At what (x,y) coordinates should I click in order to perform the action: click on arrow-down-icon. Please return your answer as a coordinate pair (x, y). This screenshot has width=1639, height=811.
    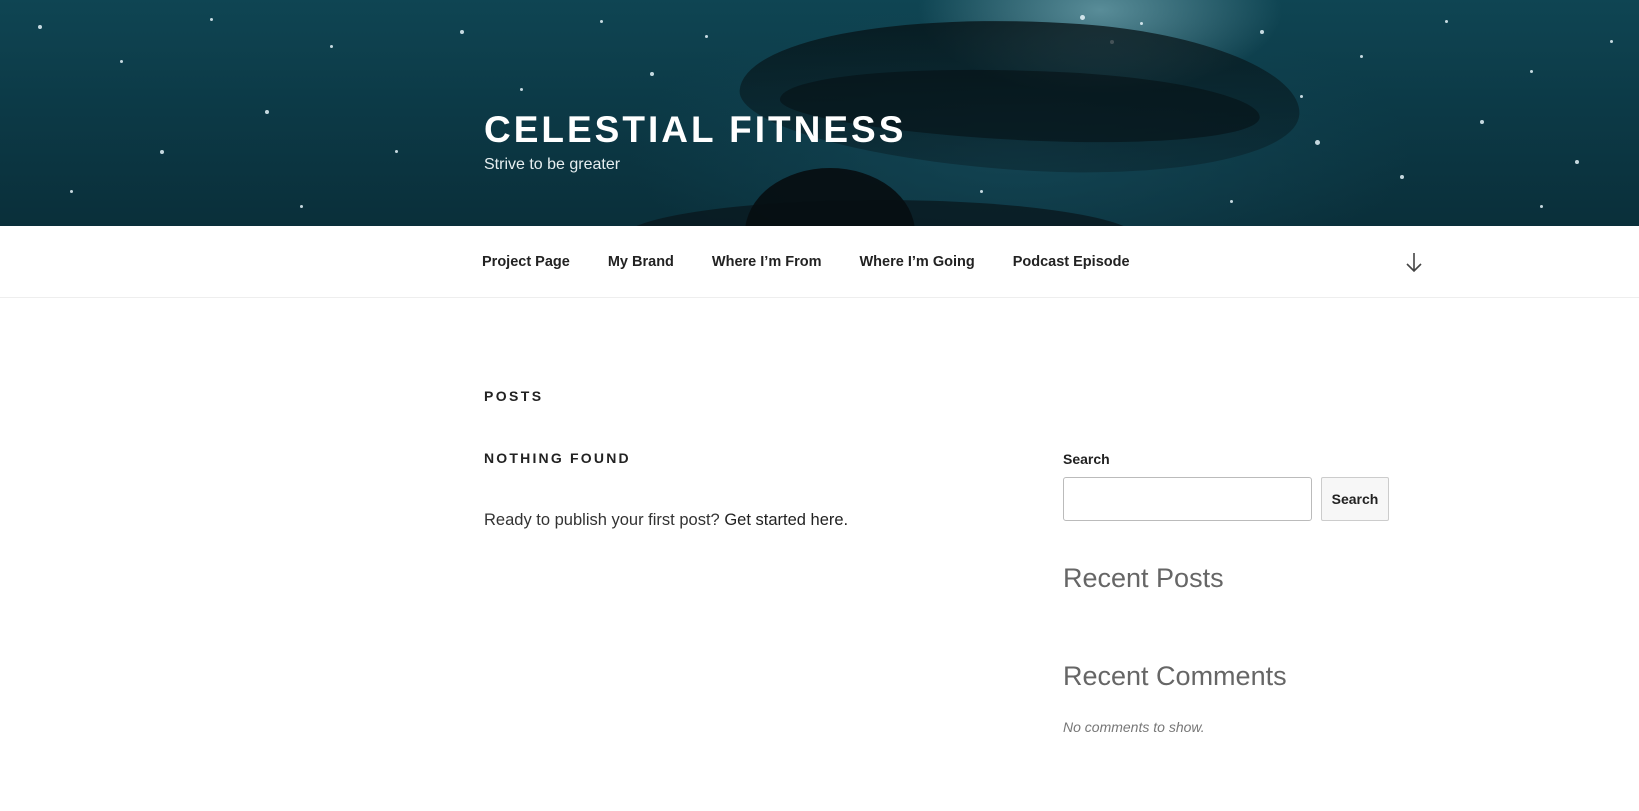
    Looking at the image, I should click on (1414, 263).